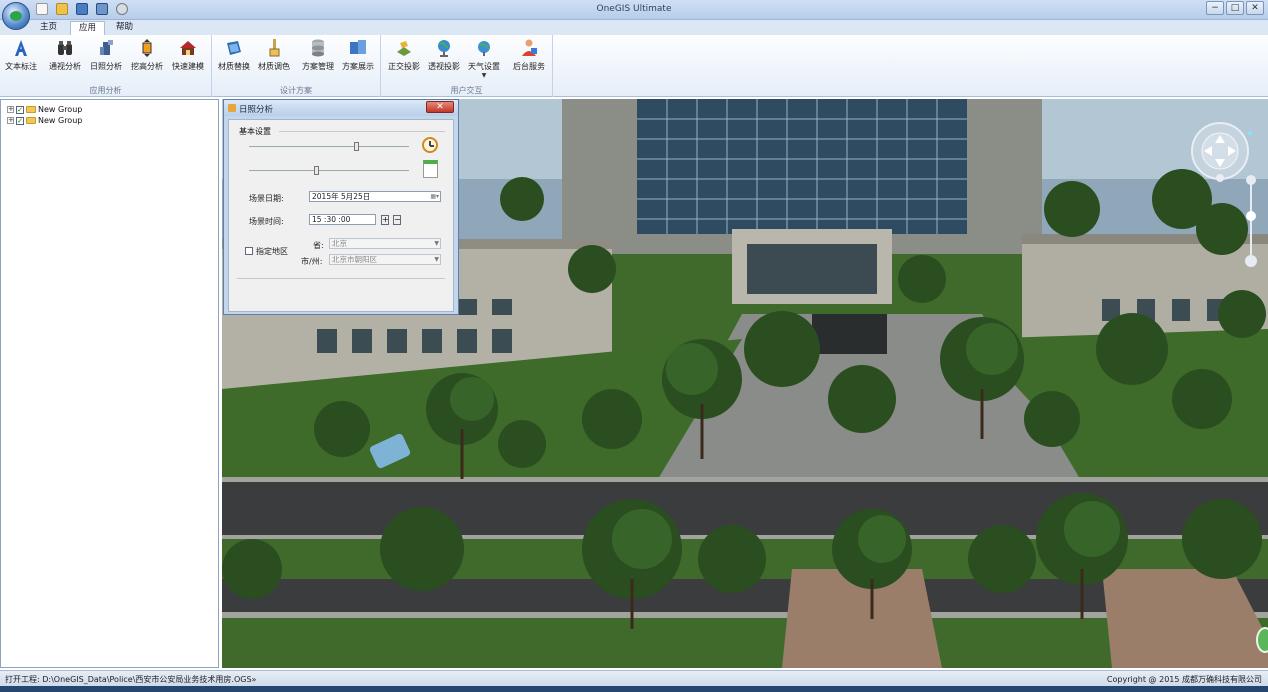  What do you see at coordinates (65, 58) in the screenshot?
I see `line-of-sight-button: 通视分析` at bounding box center [65, 58].